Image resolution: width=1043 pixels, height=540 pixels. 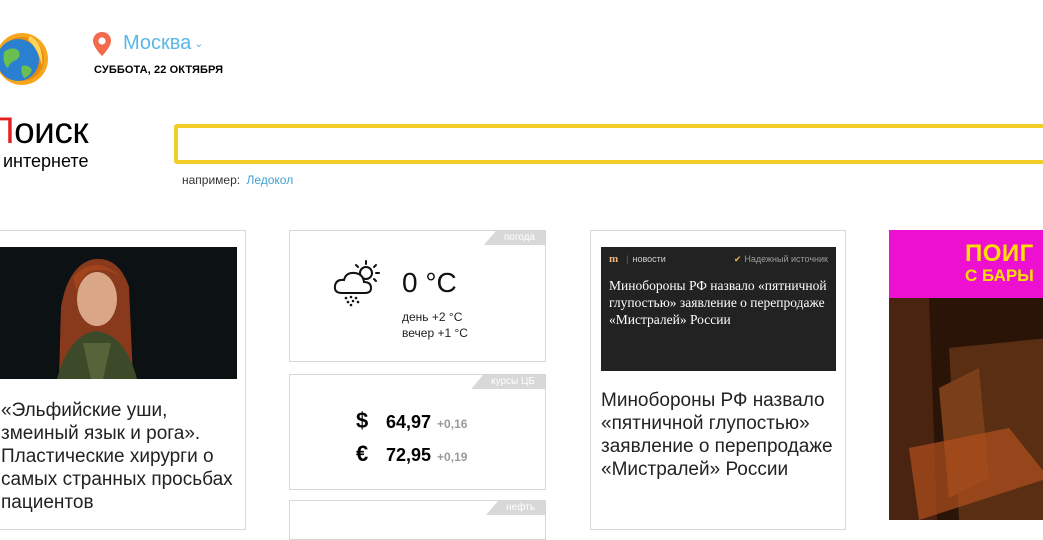 What do you see at coordinates (514, 238) in the screenshot?
I see `weather-tag: погода` at bounding box center [514, 238].